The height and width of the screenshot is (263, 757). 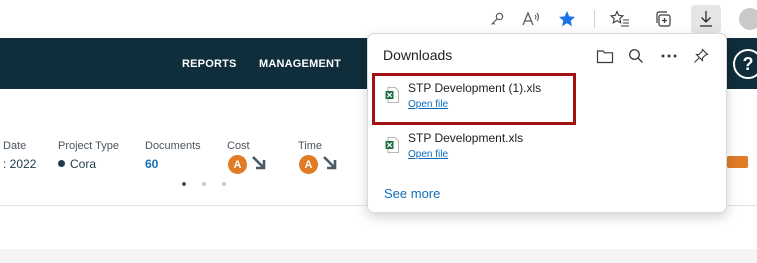 What do you see at coordinates (151, 164) in the screenshot?
I see `documents-value: 60` at bounding box center [151, 164].